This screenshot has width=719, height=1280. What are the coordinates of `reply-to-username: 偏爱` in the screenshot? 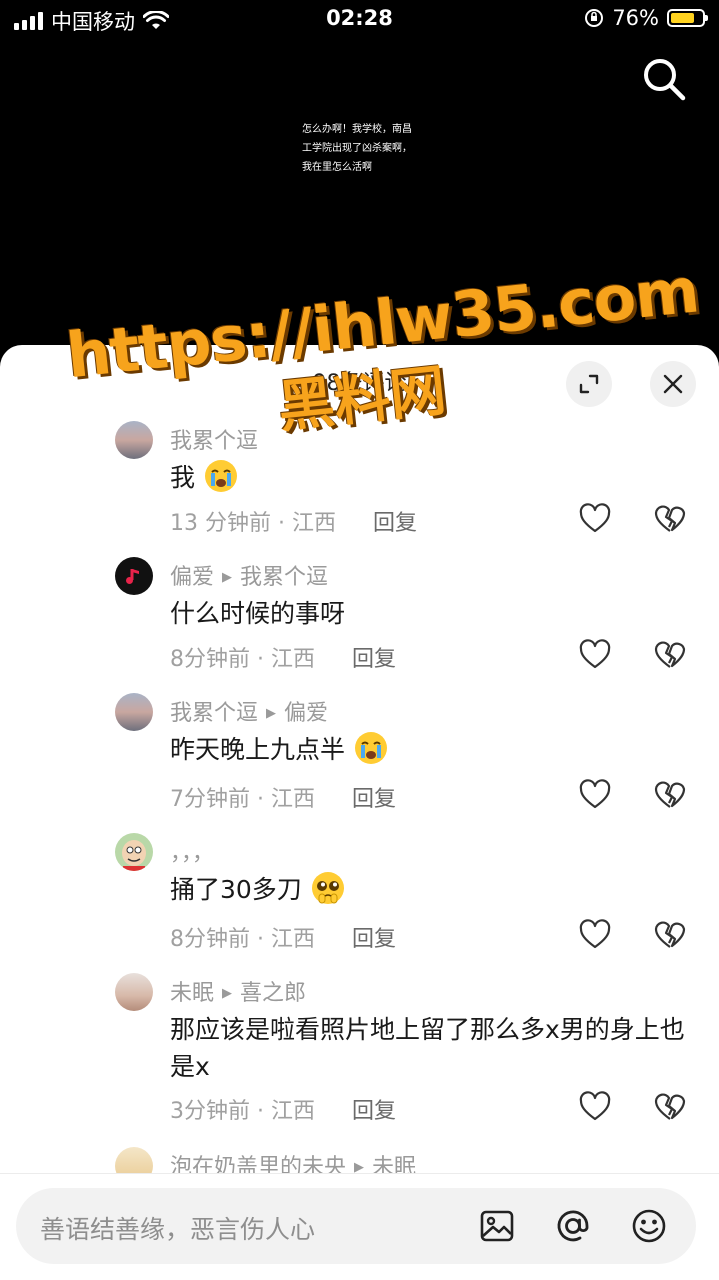 It's located at (306, 713).